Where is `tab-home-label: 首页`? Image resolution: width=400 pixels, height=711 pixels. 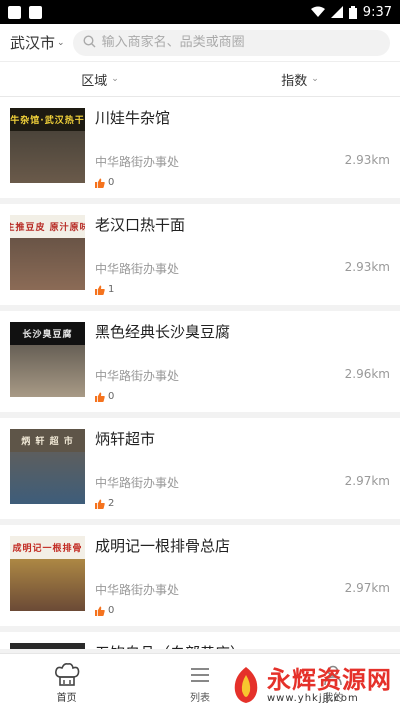 tab-home-label: 首页 is located at coordinates (66, 698).